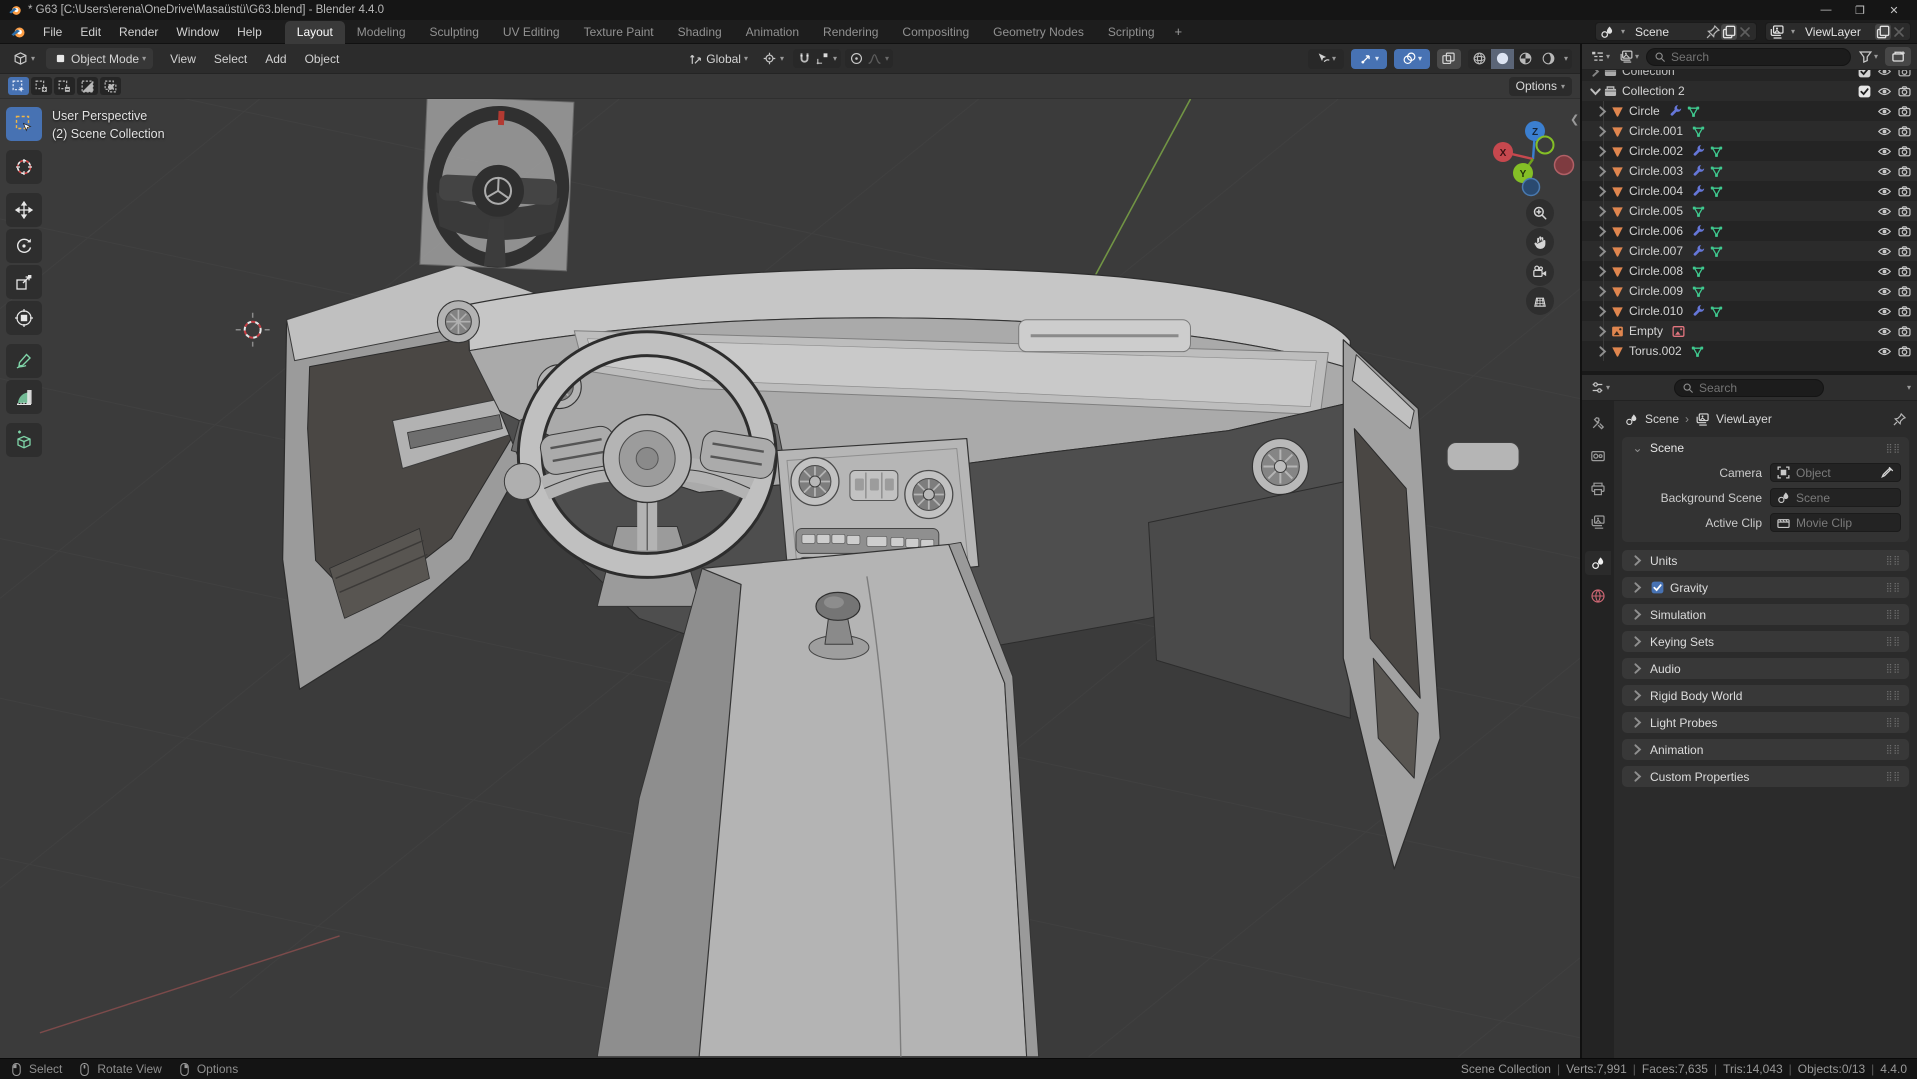 Image resolution: width=1917 pixels, height=1079 pixels. Describe the element at coordinates (1623, 32) in the screenshot. I see `chevron-down-icon: ▾` at that location.